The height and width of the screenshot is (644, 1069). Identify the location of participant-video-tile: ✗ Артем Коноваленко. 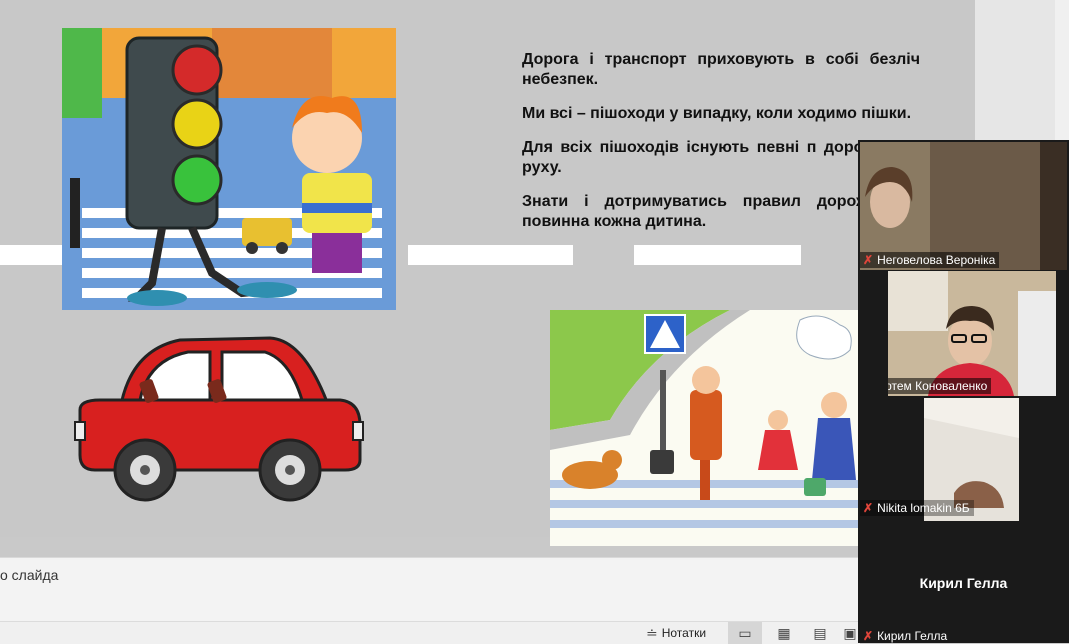
(972, 333).